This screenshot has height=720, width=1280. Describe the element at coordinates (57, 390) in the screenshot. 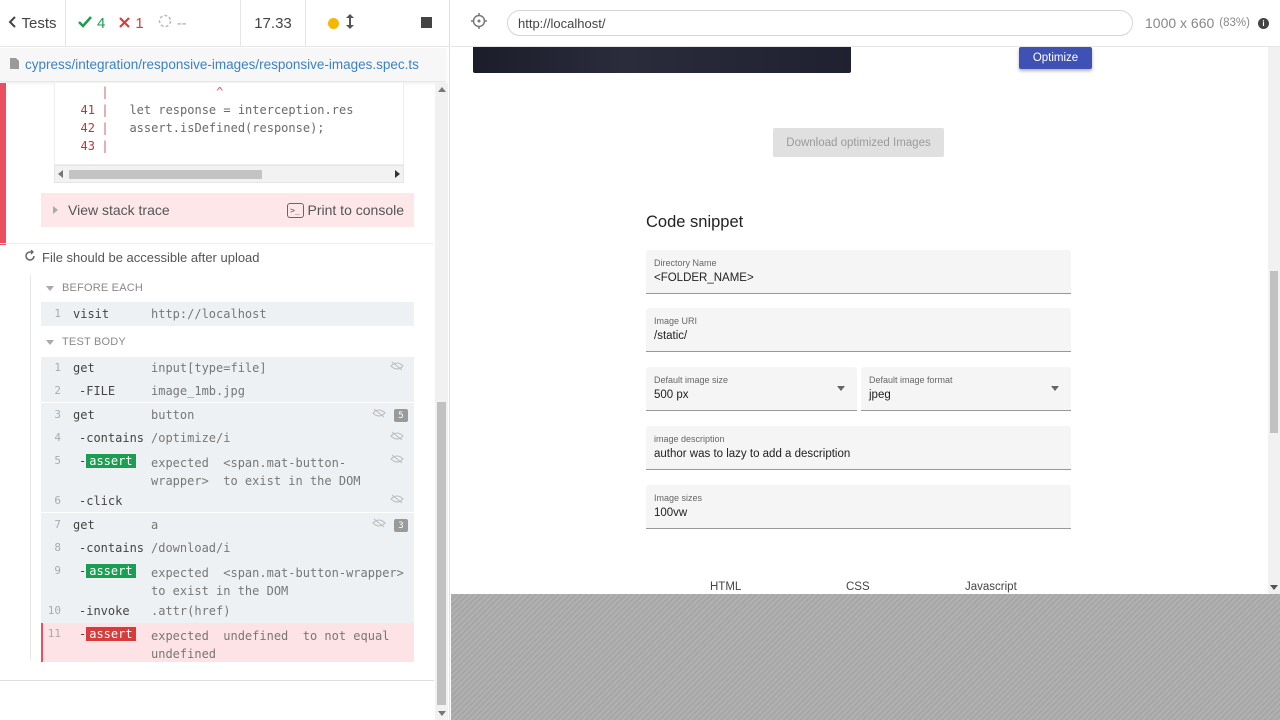

I see `command-number: 2` at that location.